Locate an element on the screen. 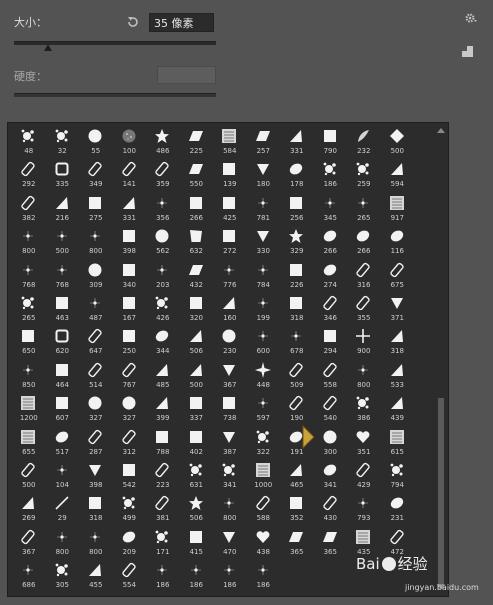  brush-preset: 327 is located at coordinates (96, 408).